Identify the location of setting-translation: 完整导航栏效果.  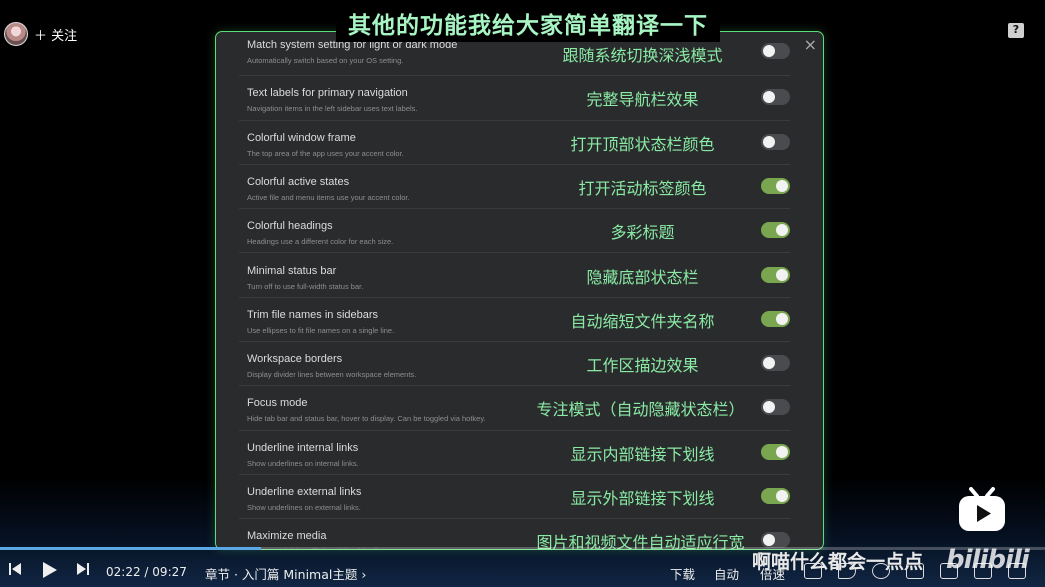
(642, 100).